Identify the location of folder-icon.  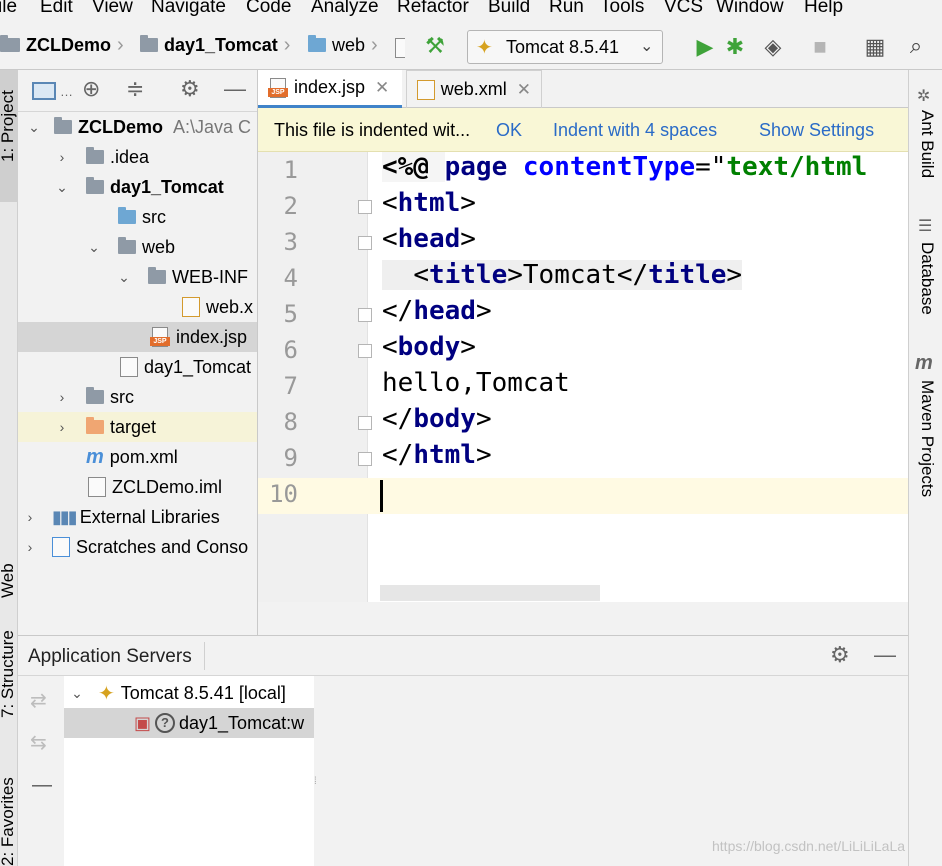
(95, 395).